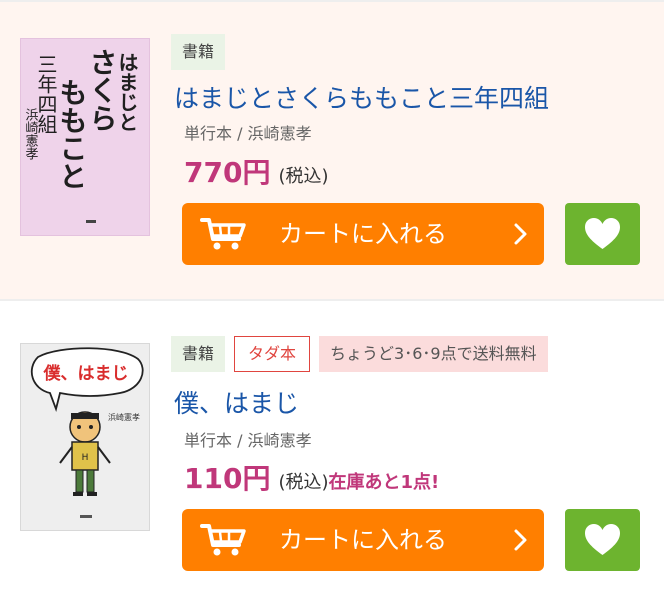 This screenshot has height=614, width=664. Describe the element at coordinates (236, 402) in the screenshot. I see `product-title-link: 僕、はまじ` at that location.